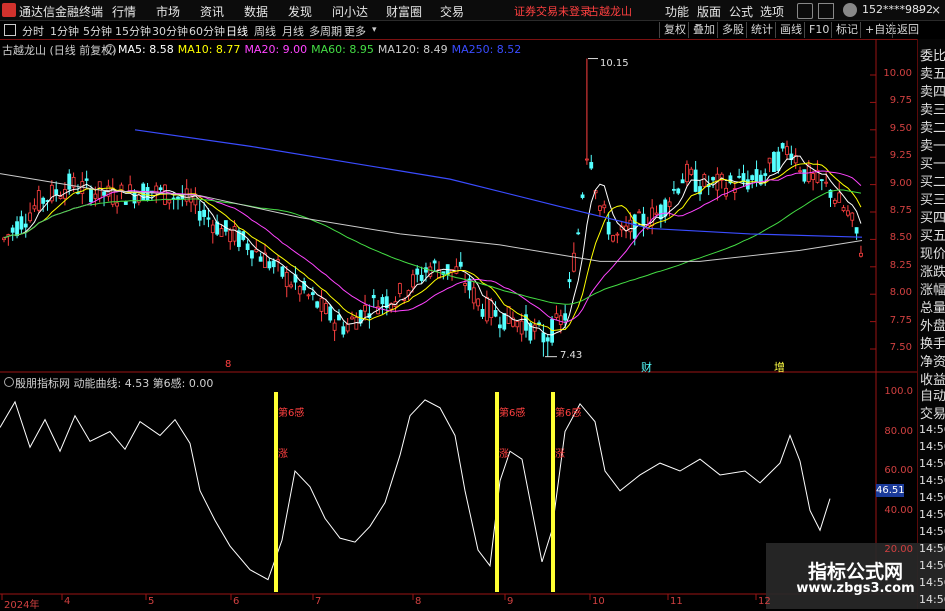  I want to click on quote-label: 涨幅, so click(932, 288).